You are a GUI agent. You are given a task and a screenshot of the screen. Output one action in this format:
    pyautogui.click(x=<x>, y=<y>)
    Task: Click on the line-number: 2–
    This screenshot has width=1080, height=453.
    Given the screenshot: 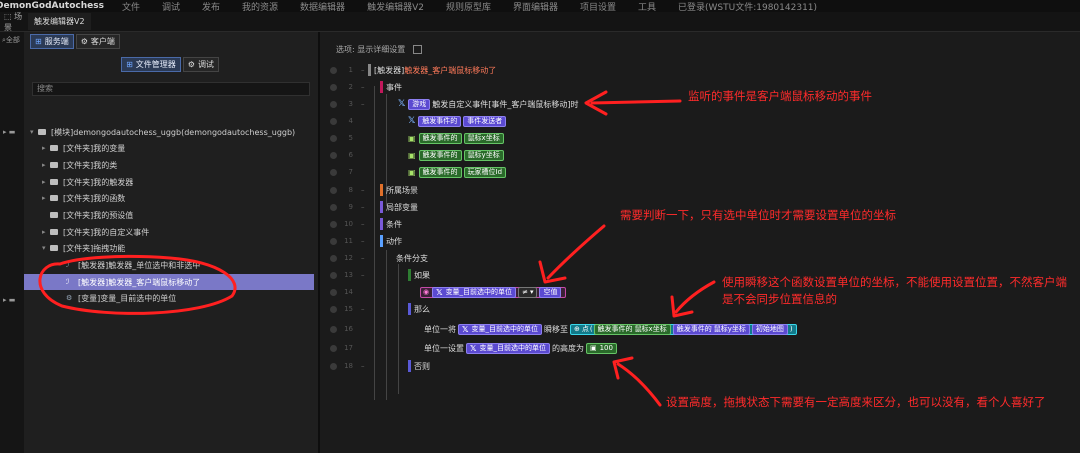 What is the action you would take?
    pyautogui.click(x=350, y=87)
    